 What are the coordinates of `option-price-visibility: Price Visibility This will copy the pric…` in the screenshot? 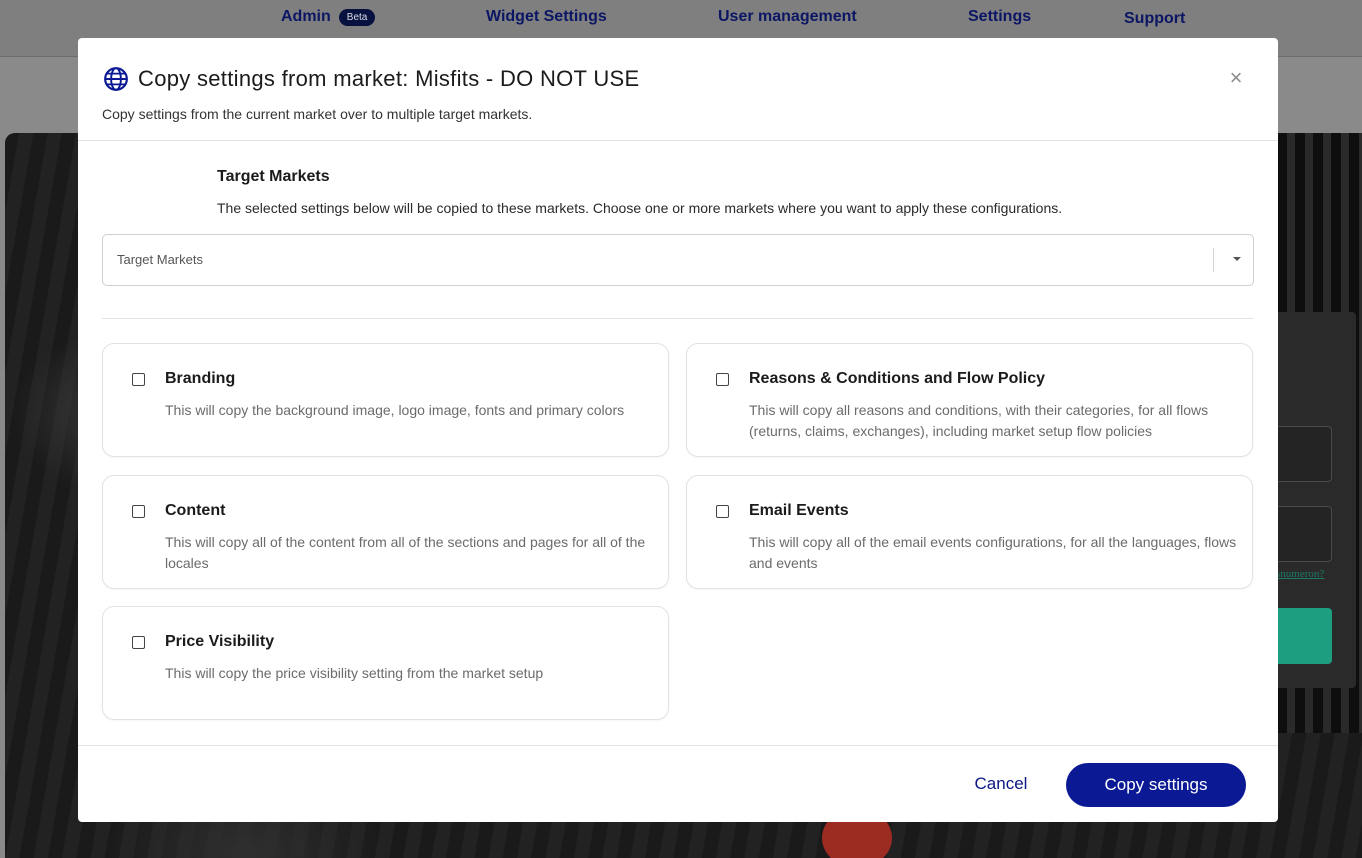 It's located at (385, 663).